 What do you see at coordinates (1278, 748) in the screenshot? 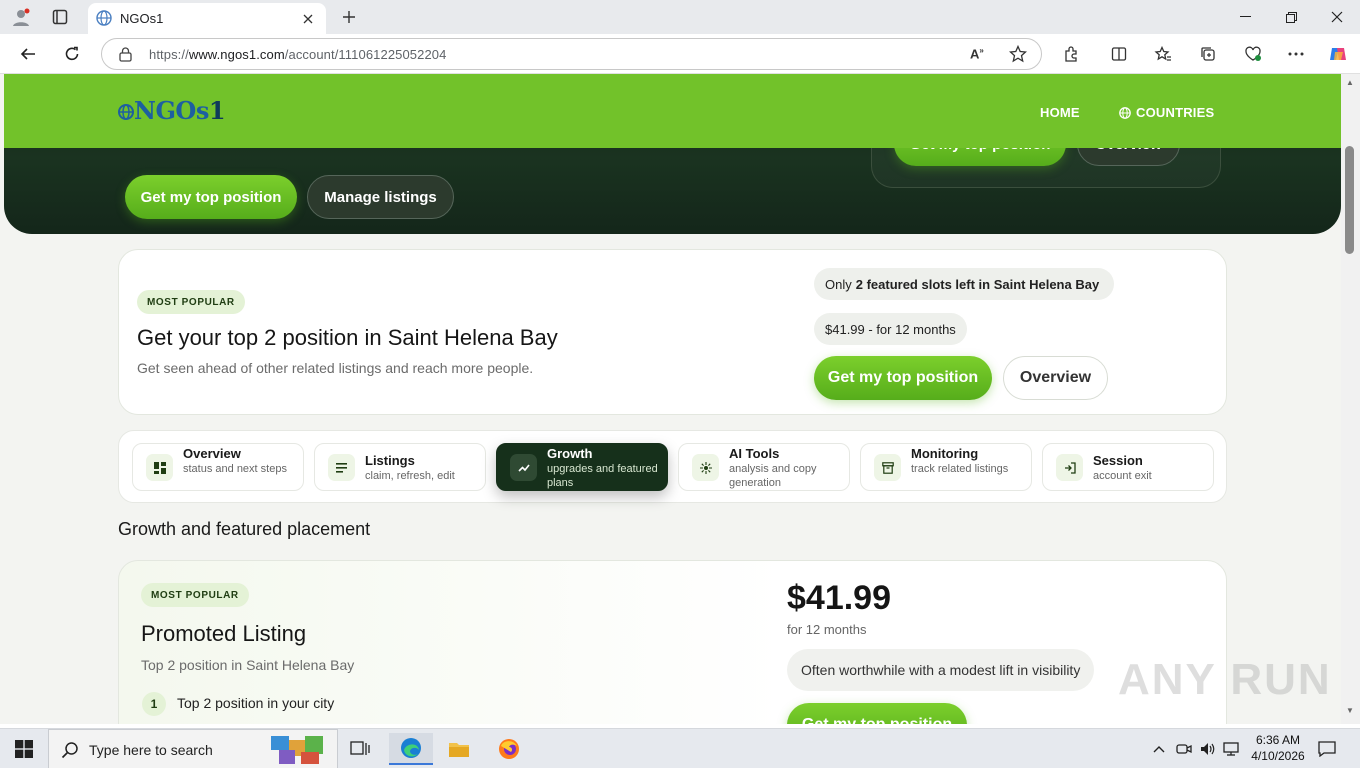
I see `taskbar-clock: 6:36 AM 4/10/2026` at bounding box center [1278, 748].